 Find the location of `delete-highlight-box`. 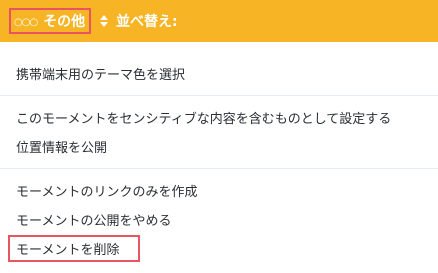

delete-highlight-box is located at coordinates (74, 248).